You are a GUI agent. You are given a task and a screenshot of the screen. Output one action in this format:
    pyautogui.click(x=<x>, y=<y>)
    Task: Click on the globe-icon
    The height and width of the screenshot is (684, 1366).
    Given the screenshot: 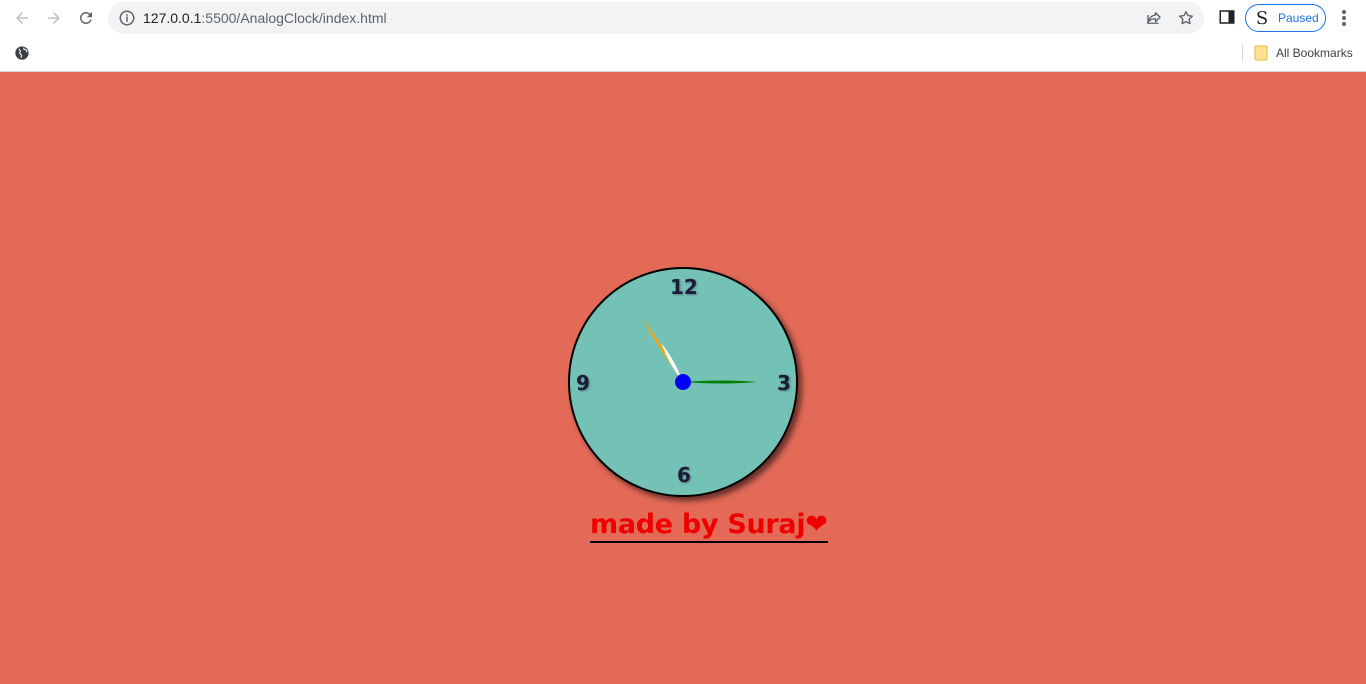 What is the action you would take?
    pyautogui.click(x=22, y=53)
    